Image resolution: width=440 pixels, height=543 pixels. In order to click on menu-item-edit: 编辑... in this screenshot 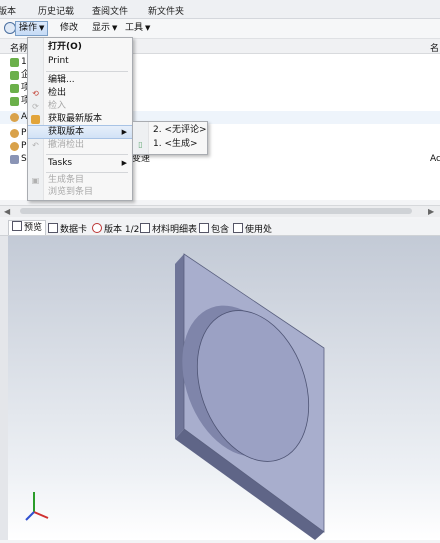, I will do `click(80, 80)`.